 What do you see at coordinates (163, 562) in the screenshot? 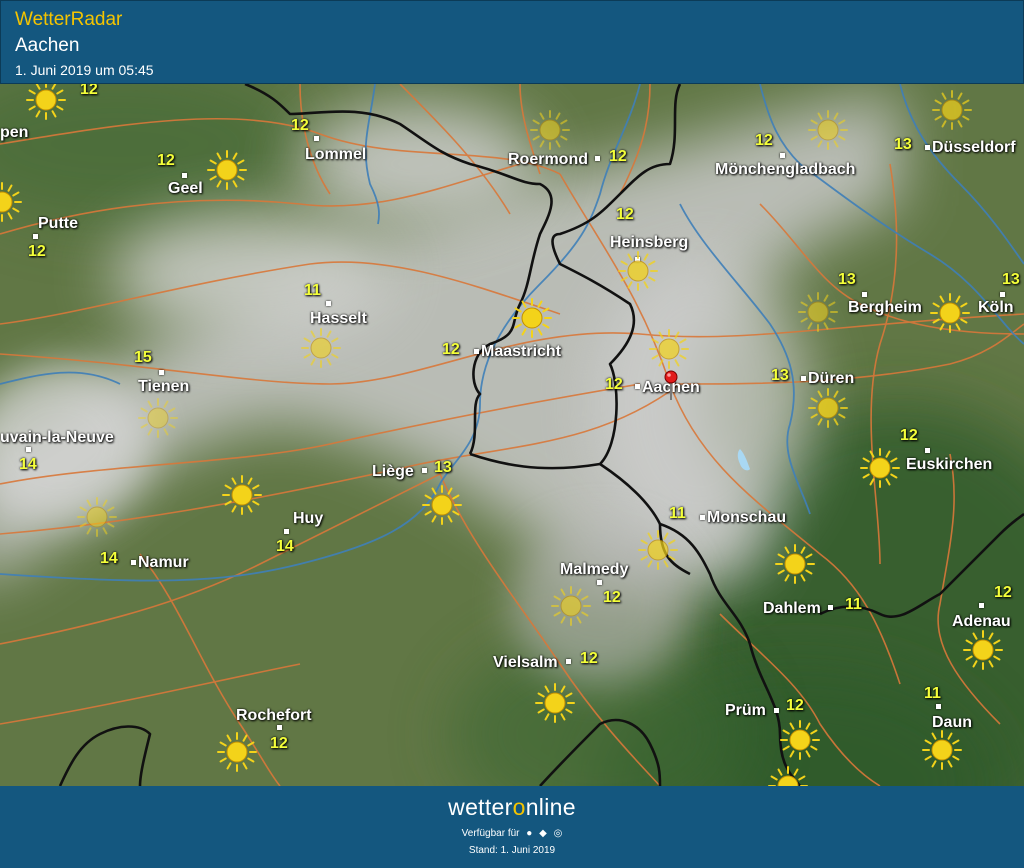
I see `town-label: Namur` at bounding box center [163, 562].